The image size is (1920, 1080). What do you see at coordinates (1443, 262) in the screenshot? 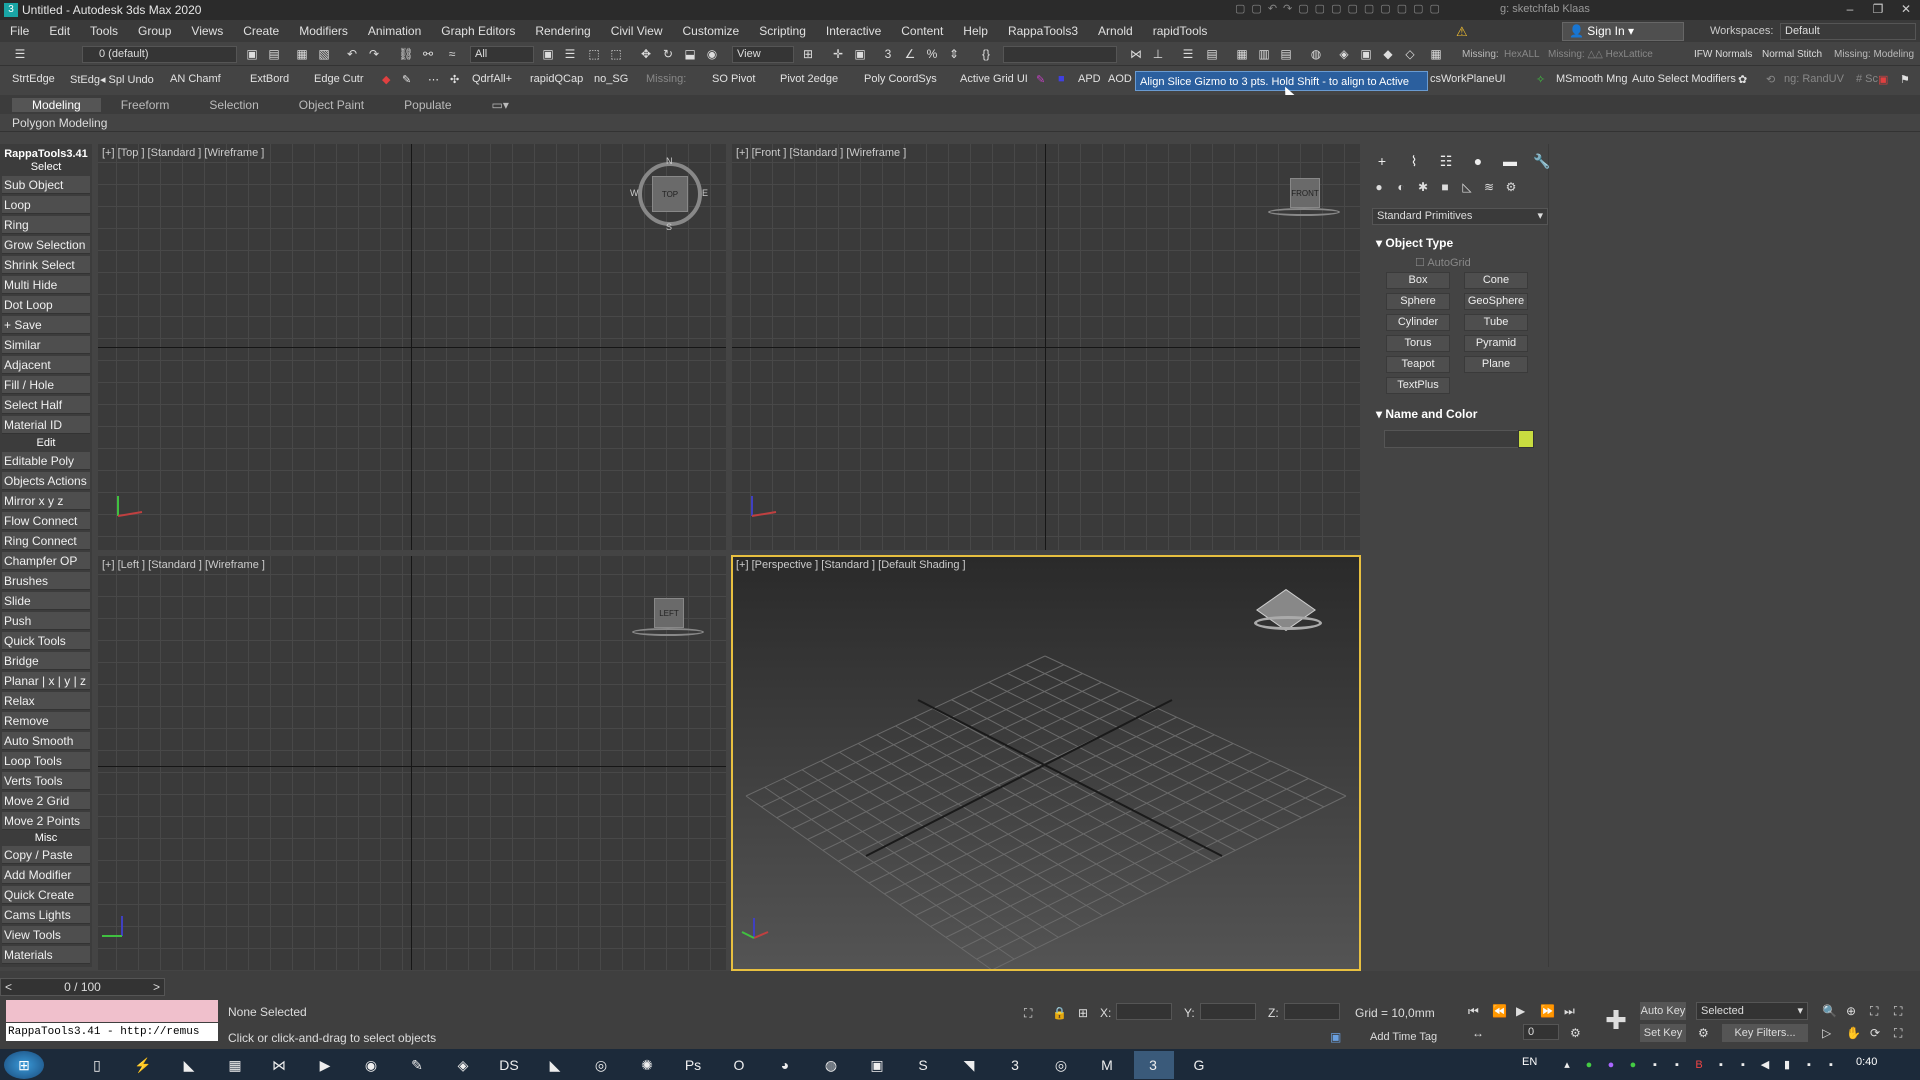
I see `autogrid-checkbox: ☐ AutoGrid` at bounding box center [1443, 262].